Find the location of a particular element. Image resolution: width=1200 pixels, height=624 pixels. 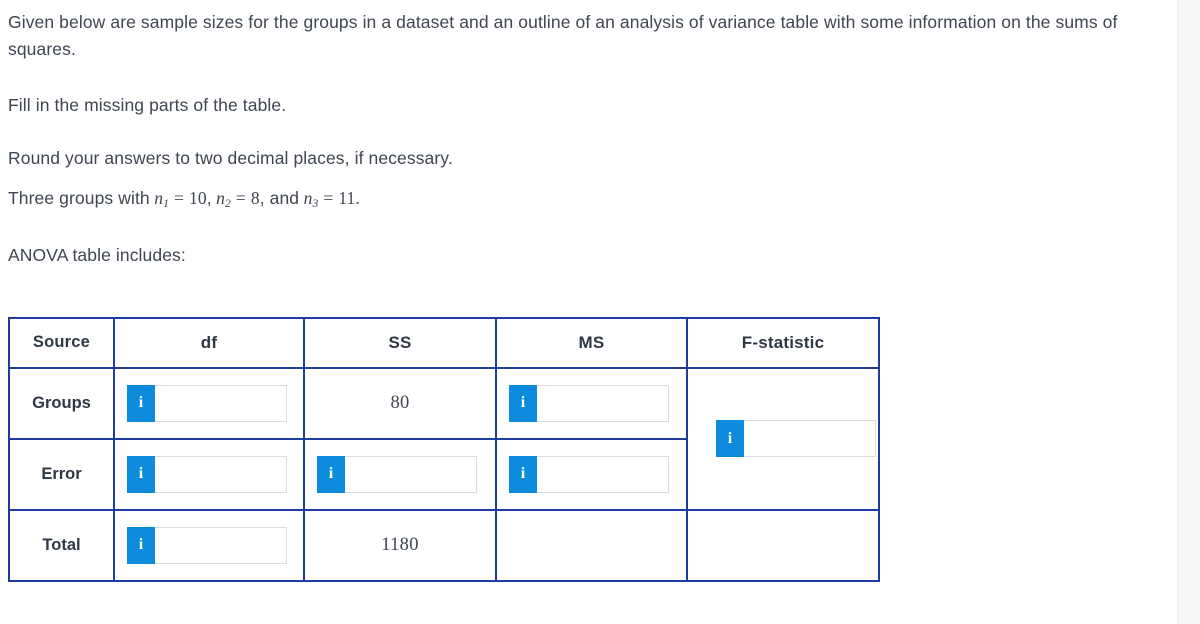

anova-lead-paragraph: ANOVA table includes: is located at coordinates (97, 255).